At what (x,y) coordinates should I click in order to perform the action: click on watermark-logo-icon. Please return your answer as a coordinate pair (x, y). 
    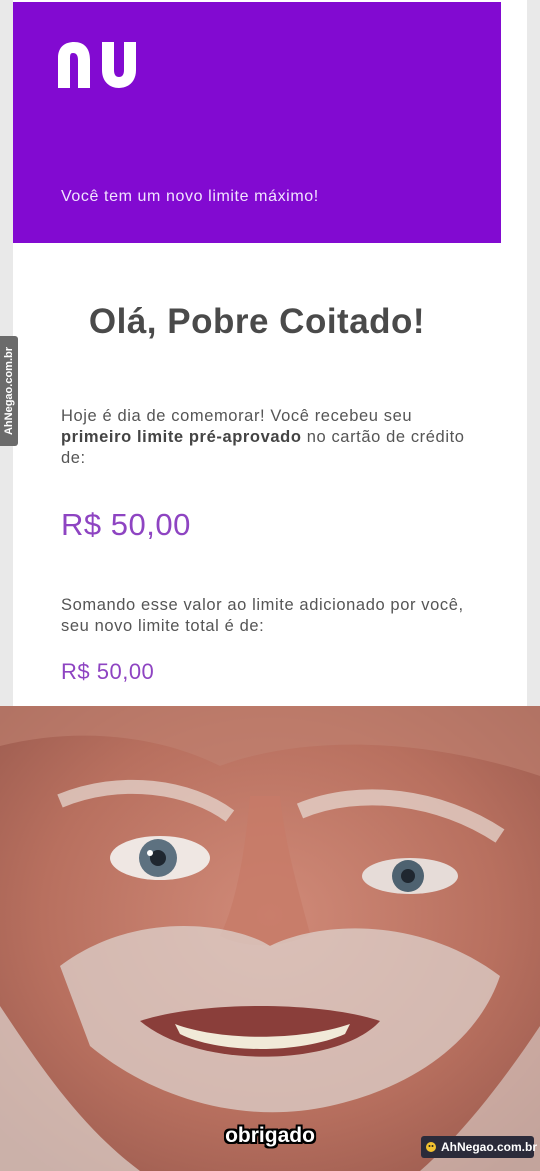
    Looking at the image, I should click on (431, 1147).